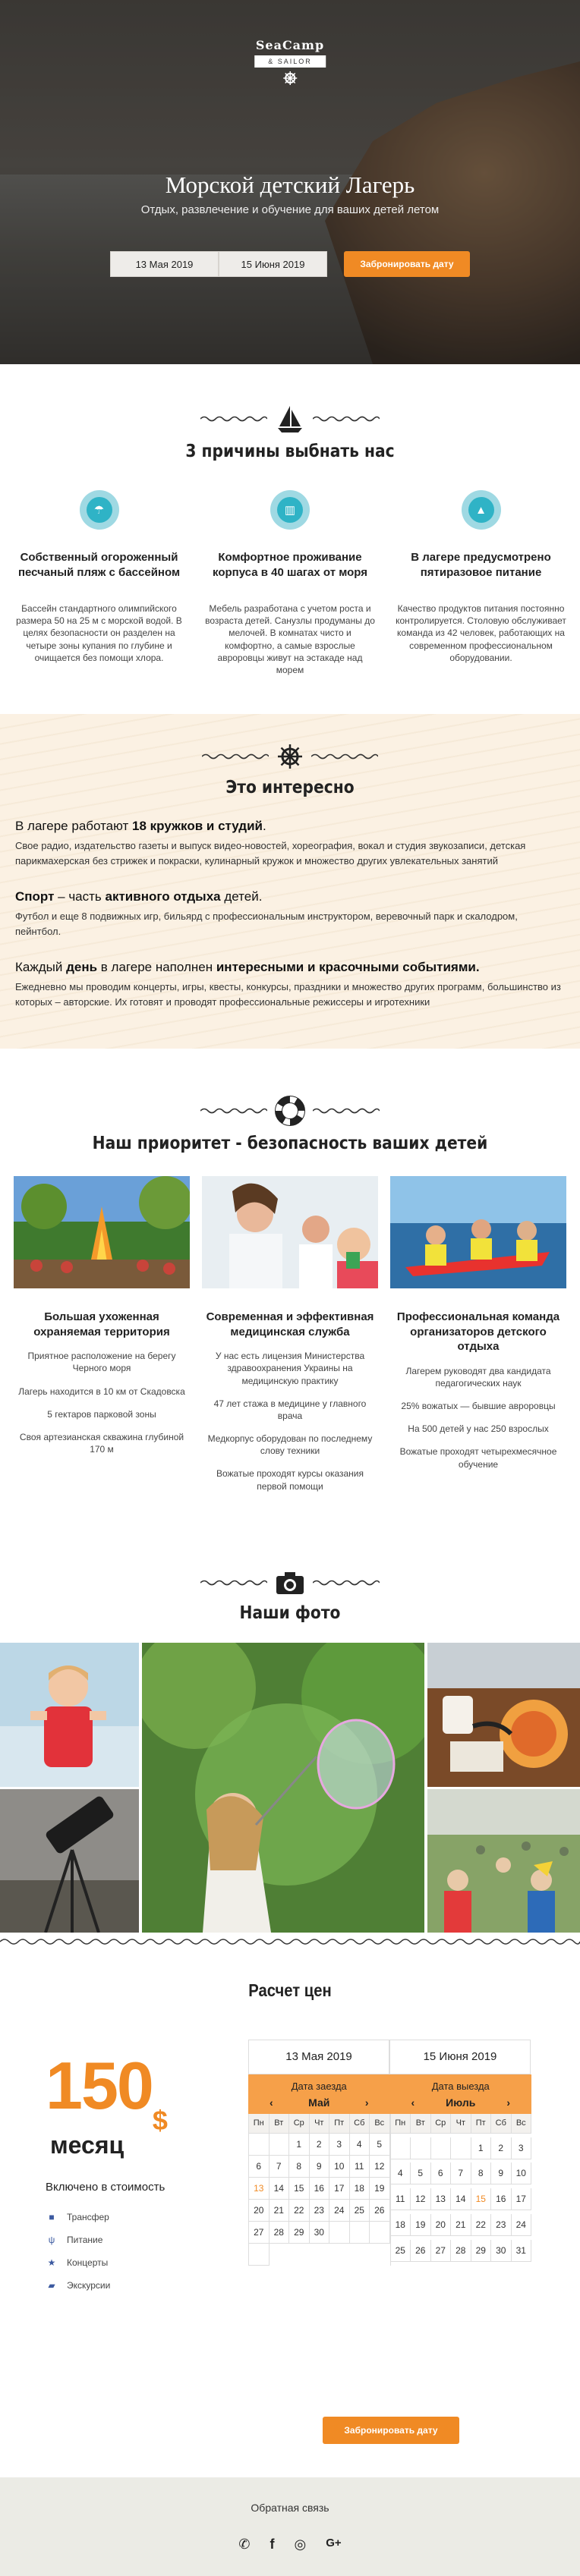 The width and height of the screenshot is (580, 2576). Describe the element at coordinates (290, 1232) in the screenshot. I see `medical-staff-photo` at that location.